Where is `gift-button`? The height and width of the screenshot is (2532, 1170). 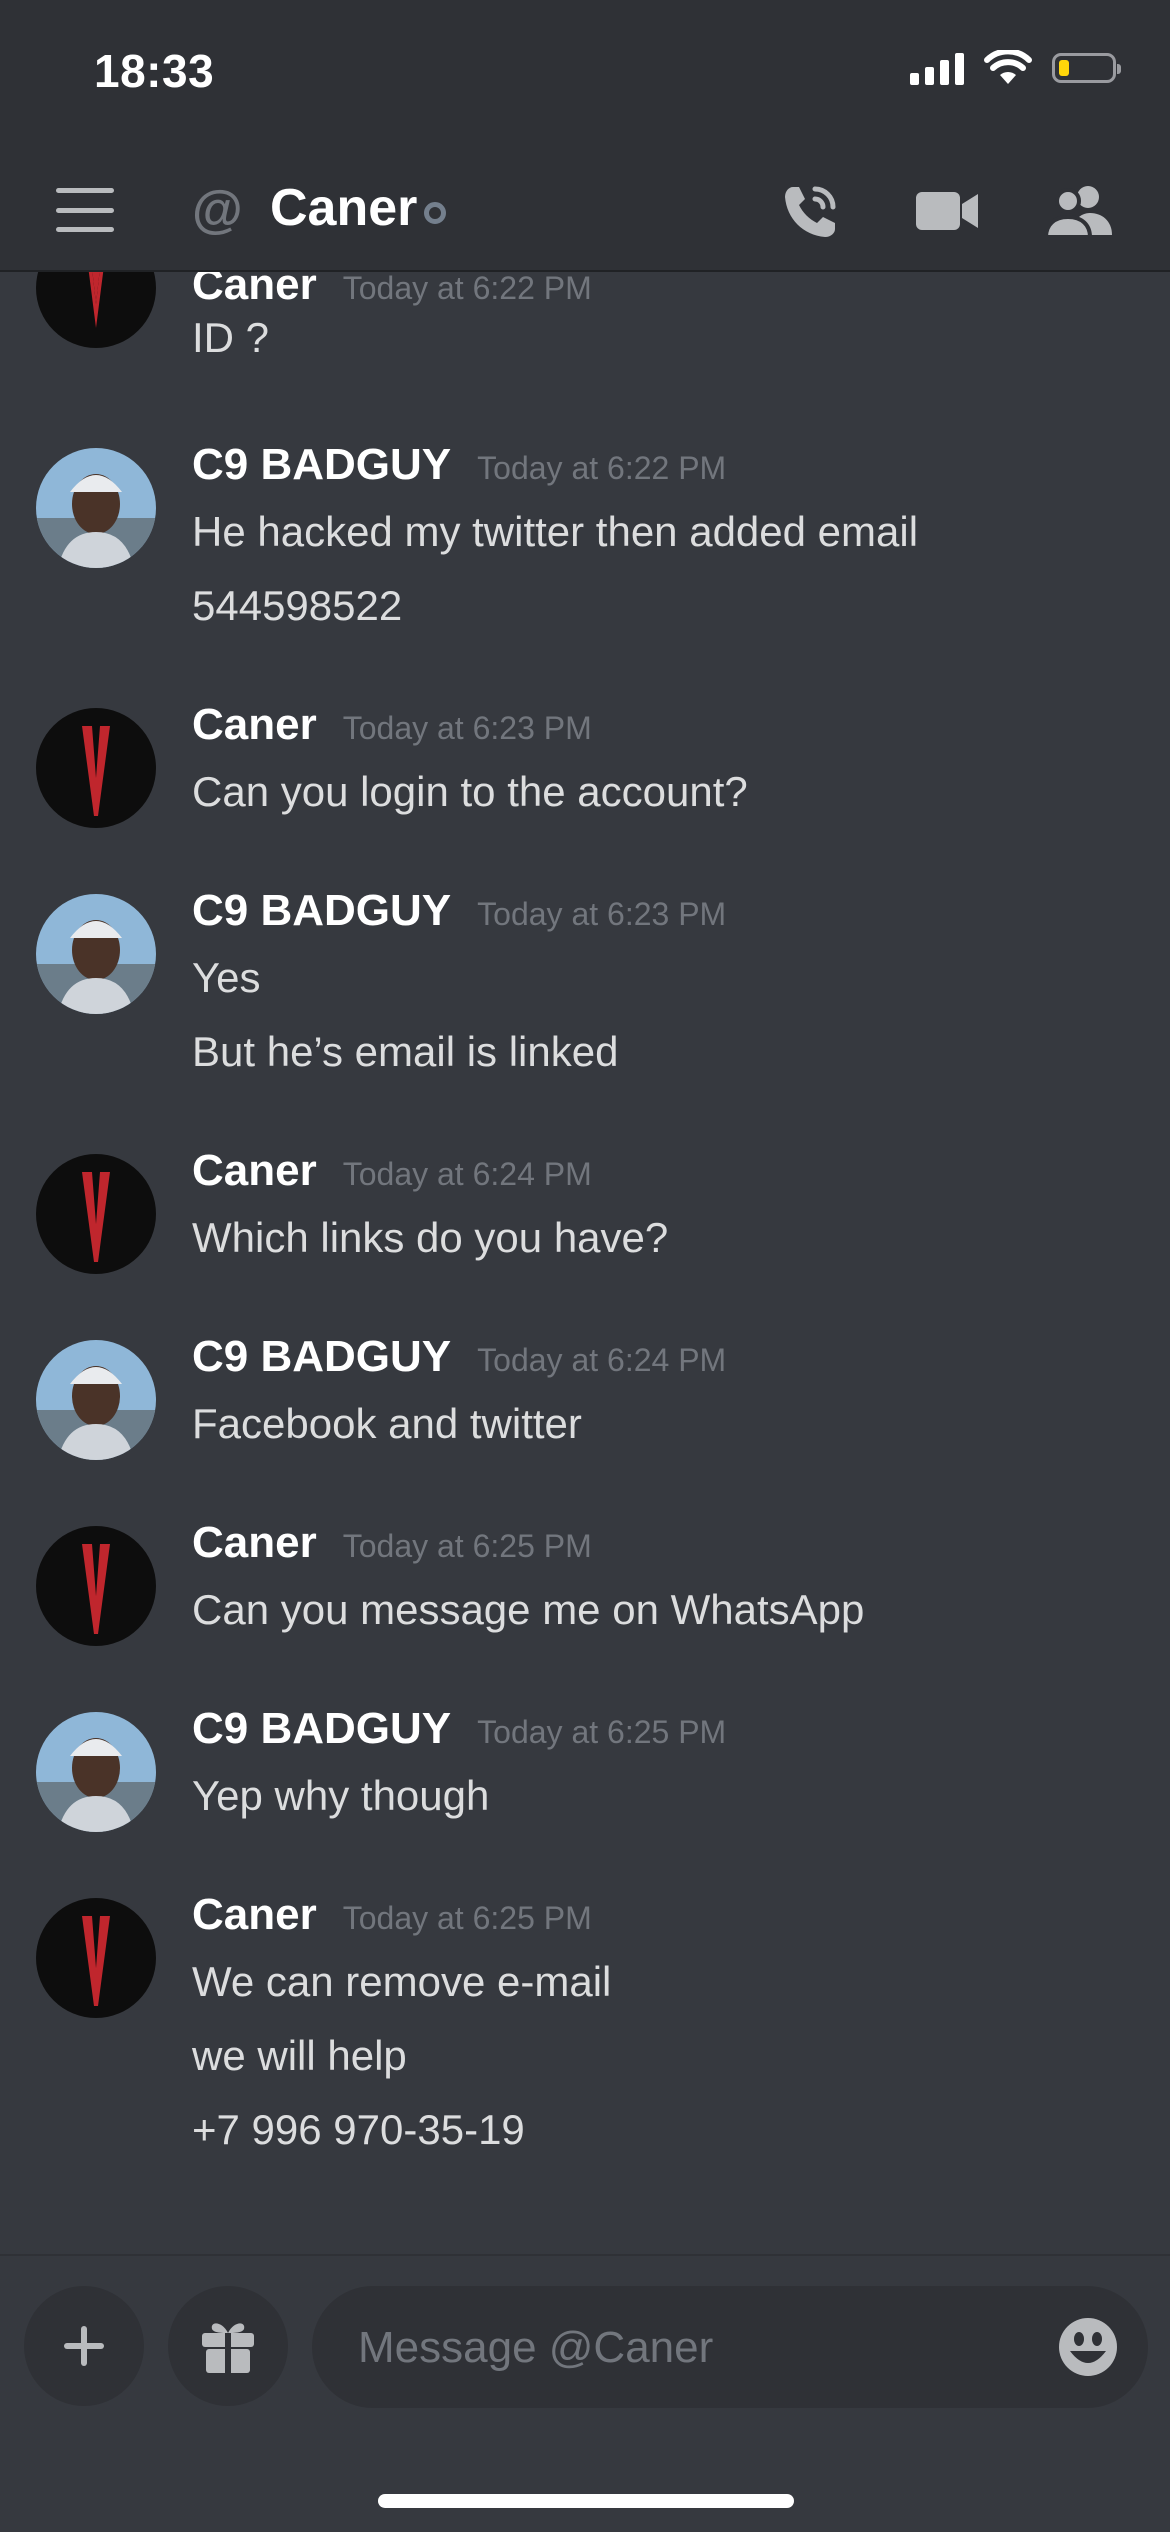
gift-button is located at coordinates (228, 2346).